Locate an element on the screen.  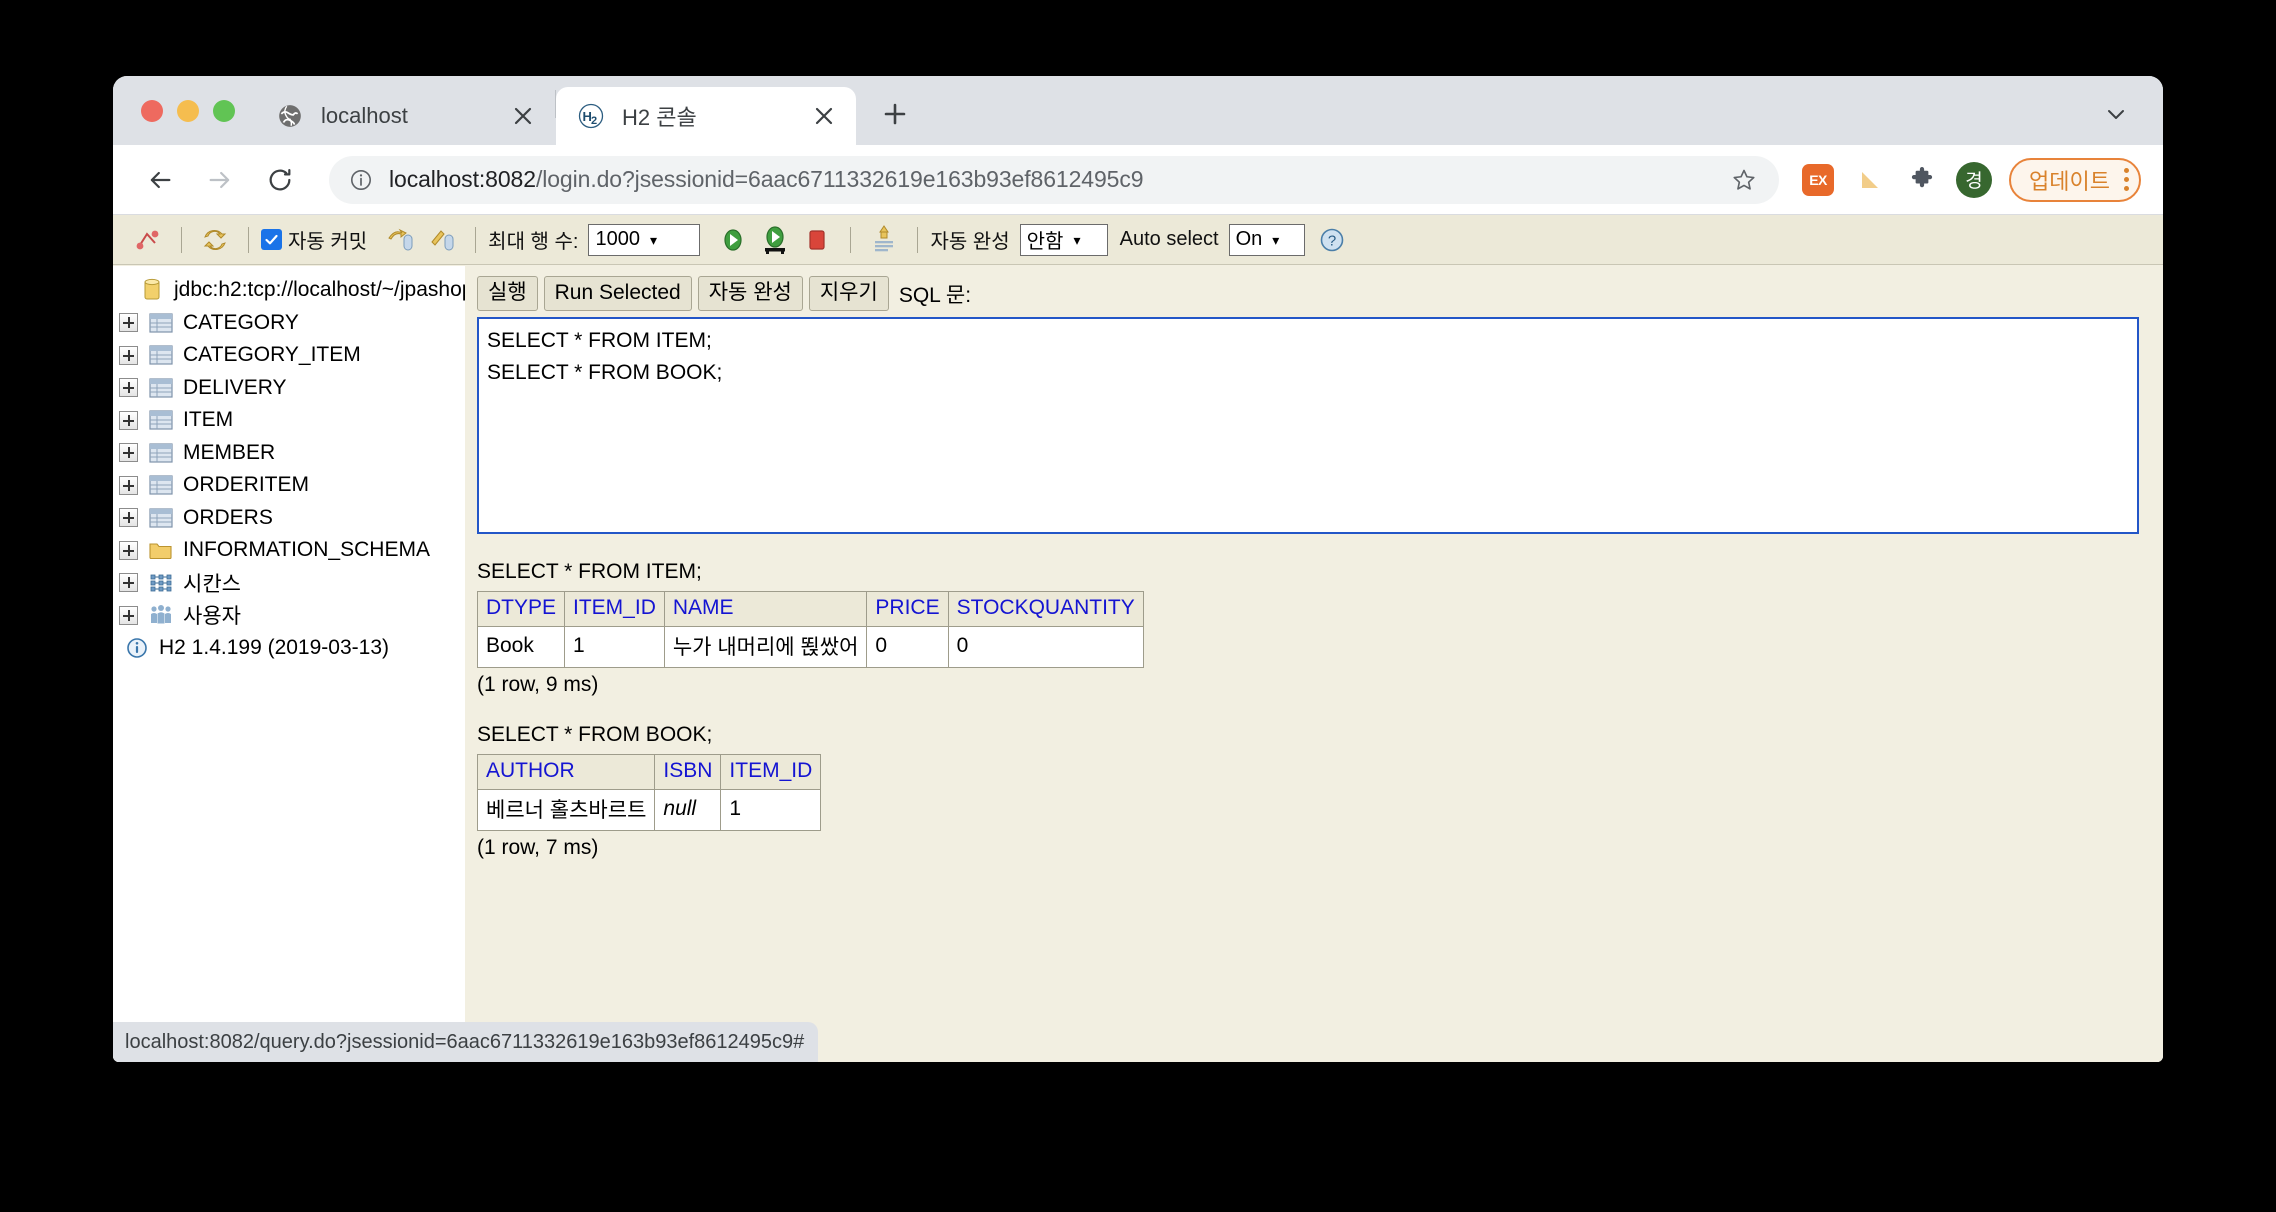
sql-input is located at coordinates (1308, 426).